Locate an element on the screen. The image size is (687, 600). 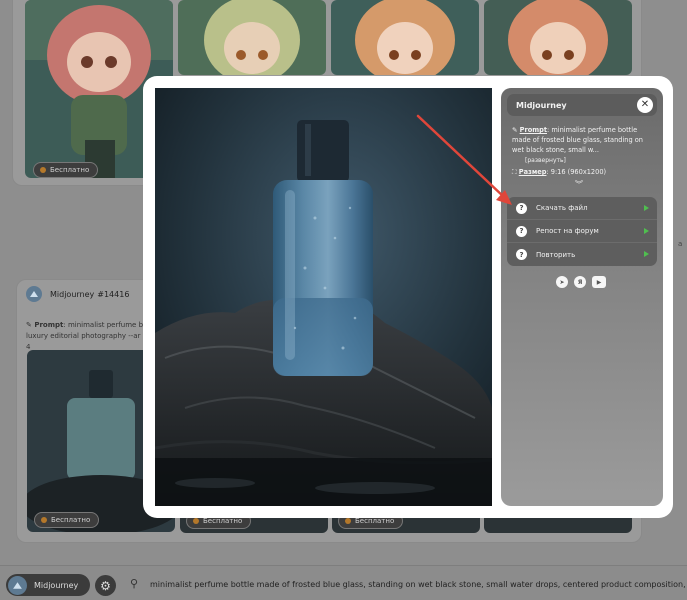
social-share-row: ➤ Я ▶ is located at coordinates (581, 282).